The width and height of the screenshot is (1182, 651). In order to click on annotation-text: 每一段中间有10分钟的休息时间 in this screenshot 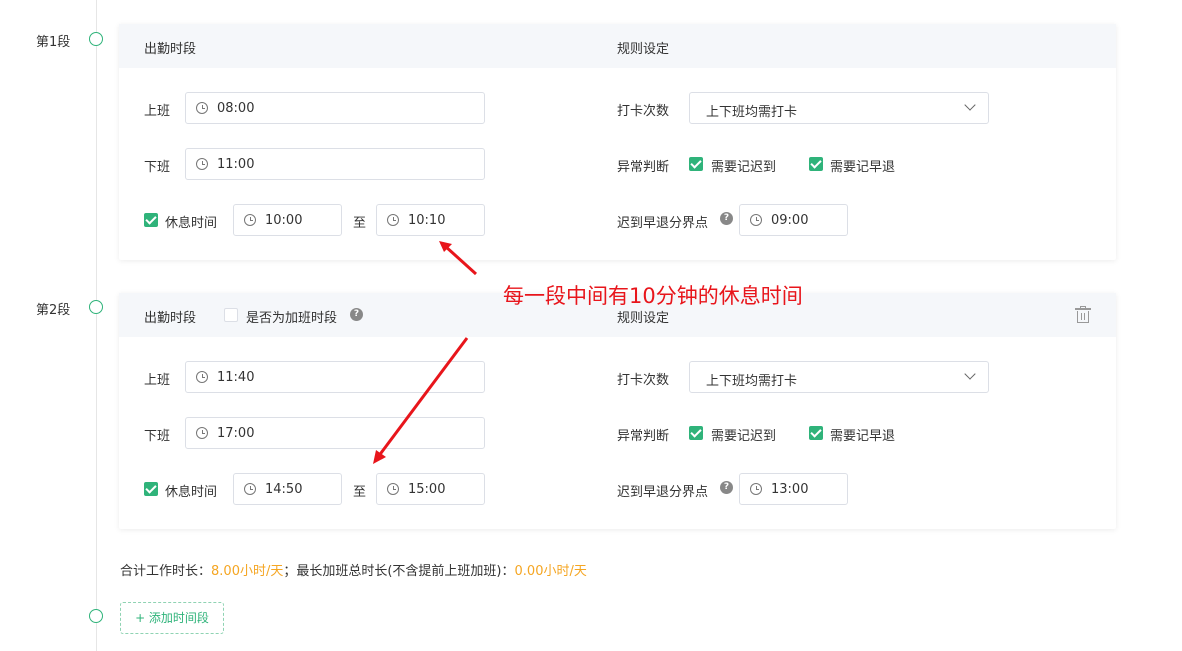, I will do `click(653, 296)`.